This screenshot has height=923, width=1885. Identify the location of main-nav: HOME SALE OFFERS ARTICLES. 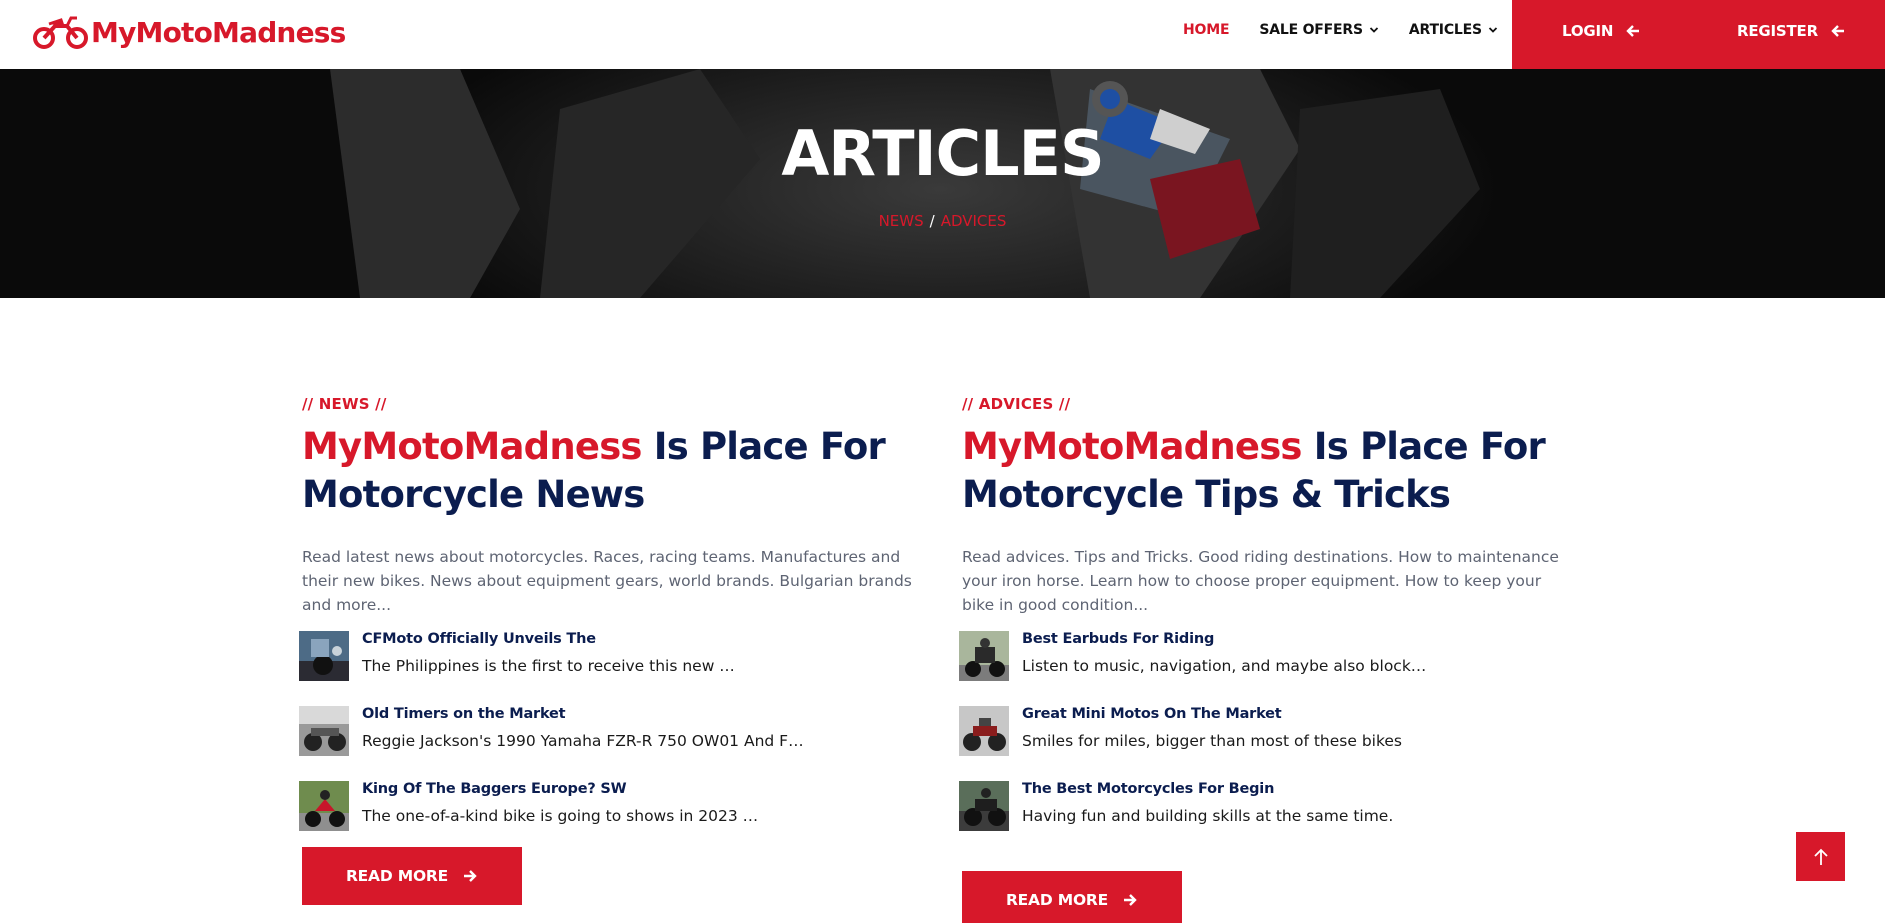
(1355, 30).